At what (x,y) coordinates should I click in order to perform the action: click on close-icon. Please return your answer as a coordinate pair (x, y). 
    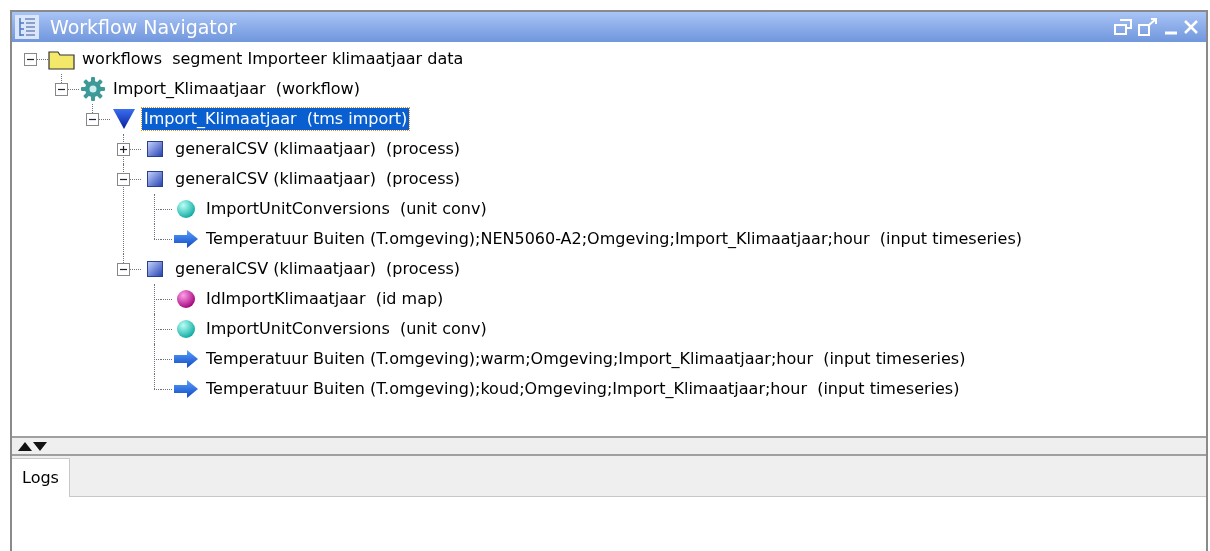
    Looking at the image, I should click on (1191, 27).